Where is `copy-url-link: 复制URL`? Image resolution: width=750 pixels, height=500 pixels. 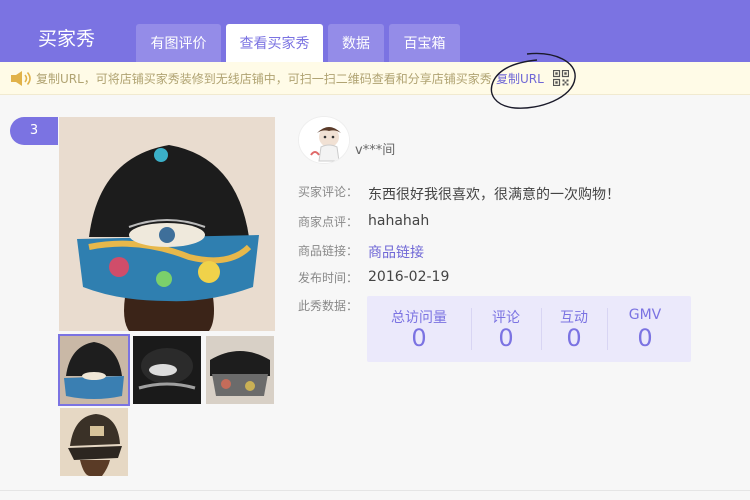
copy-url-link: 复制URL is located at coordinates (520, 78).